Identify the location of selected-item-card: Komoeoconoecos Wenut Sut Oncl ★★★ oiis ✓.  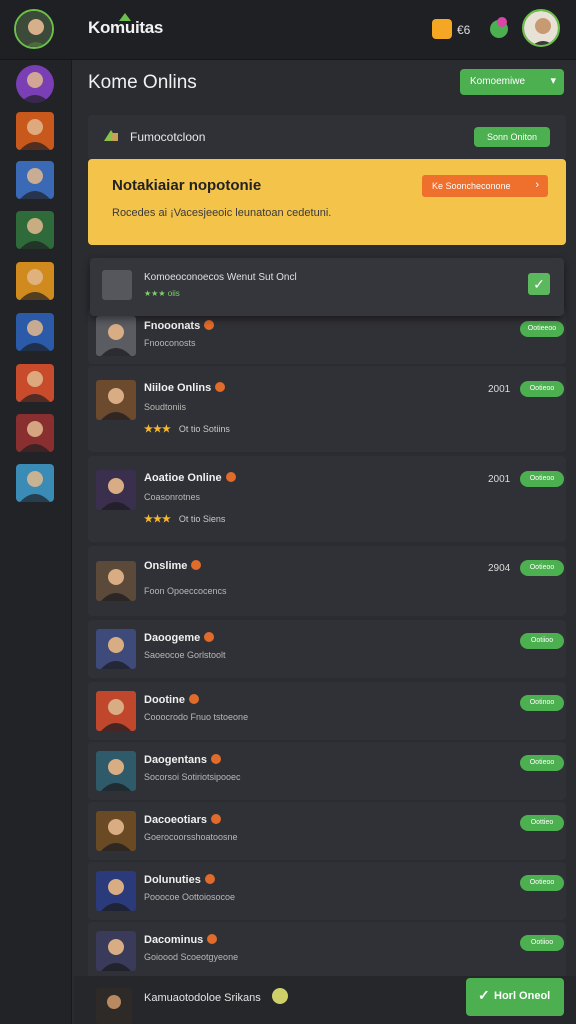
(327, 287).